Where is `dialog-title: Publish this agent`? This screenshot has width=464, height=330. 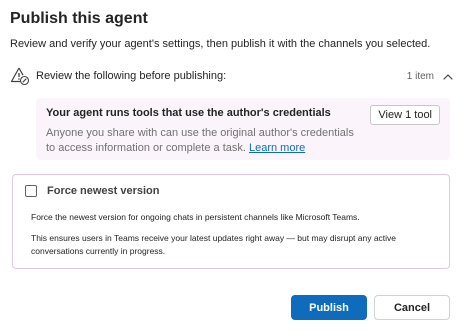 dialog-title: Publish this agent is located at coordinates (79, 18).